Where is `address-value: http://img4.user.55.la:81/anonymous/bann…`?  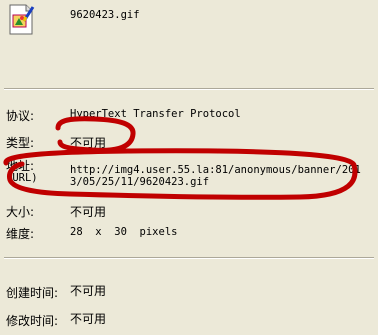
address-value: http://img4.user.55.la:81/anonymous/bann… is located at coordinates (215, 176).